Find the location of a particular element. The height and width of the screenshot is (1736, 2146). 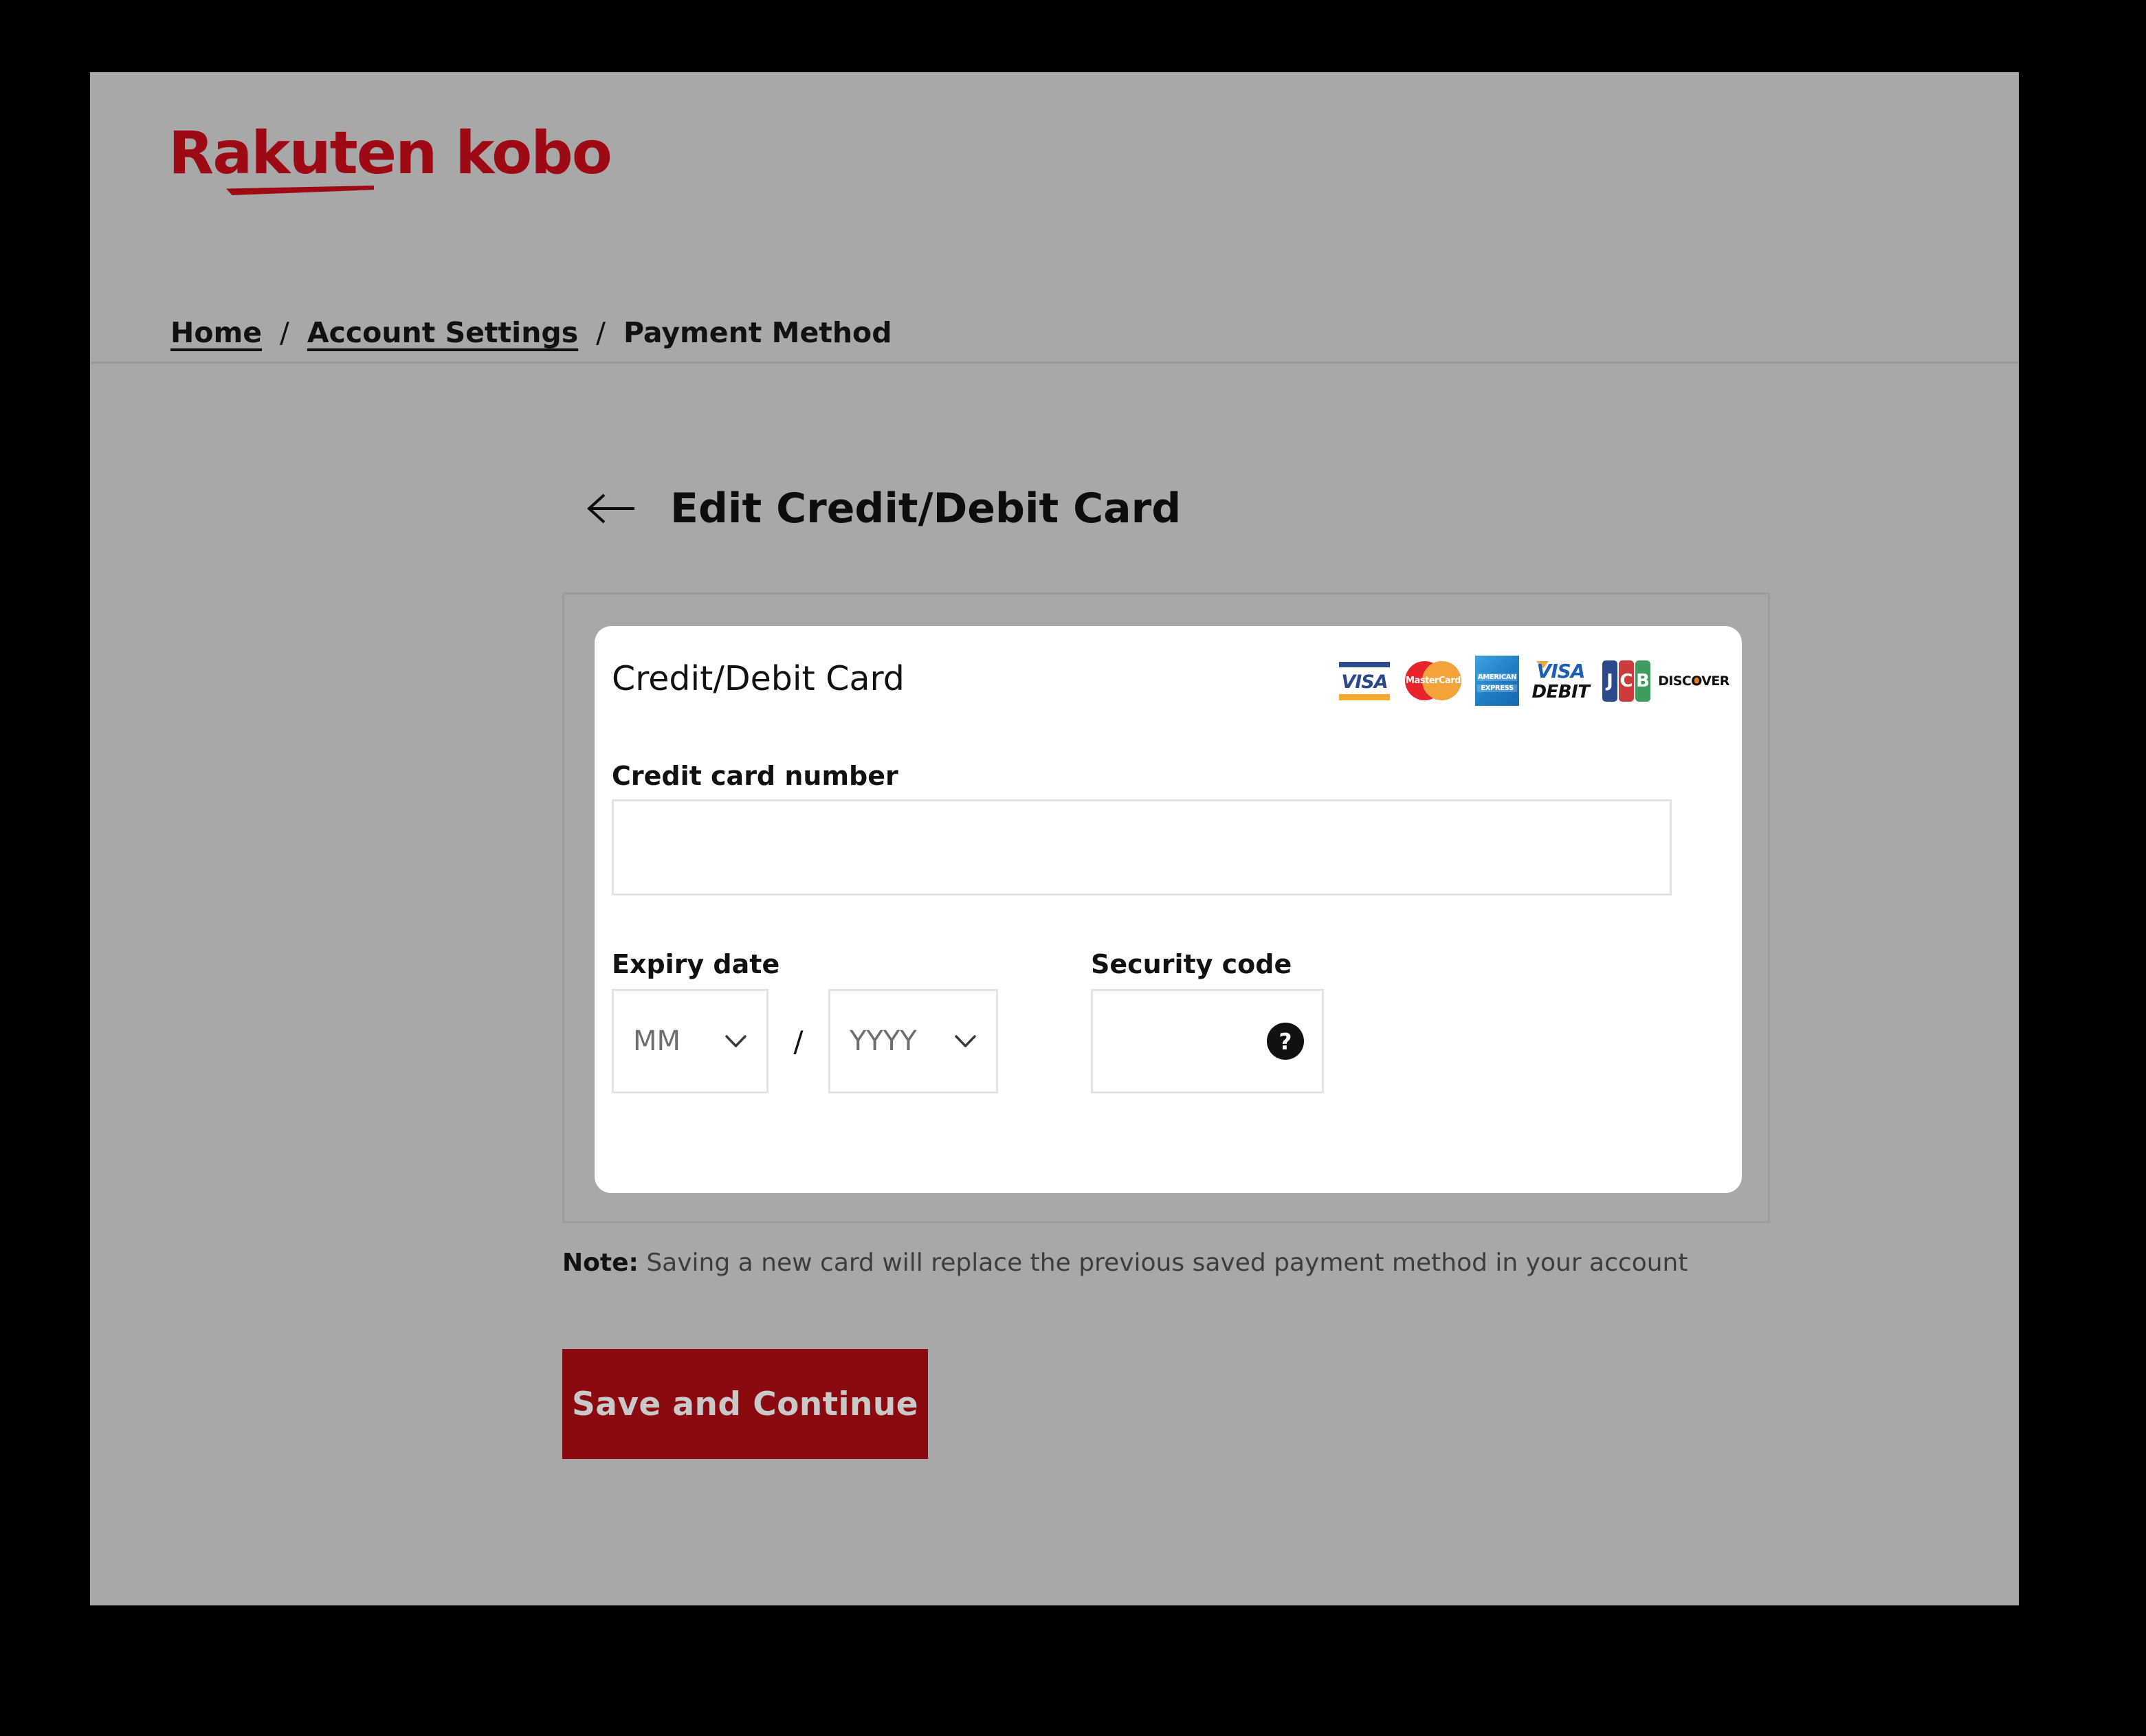

jcb-block-b: B is located at coordinates (1643, 681).